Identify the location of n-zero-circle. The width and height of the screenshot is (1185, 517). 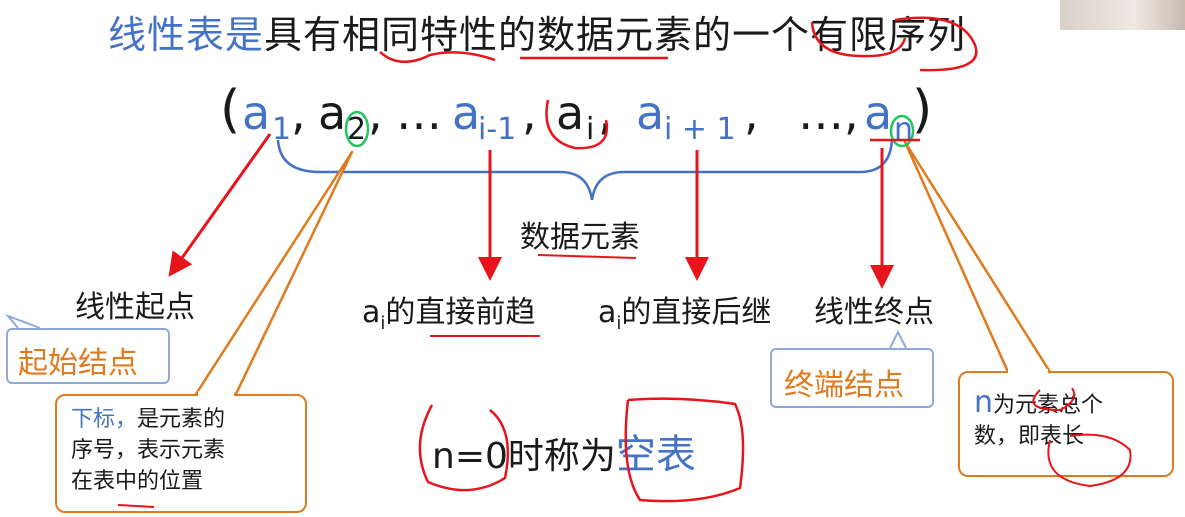
(464, 448).